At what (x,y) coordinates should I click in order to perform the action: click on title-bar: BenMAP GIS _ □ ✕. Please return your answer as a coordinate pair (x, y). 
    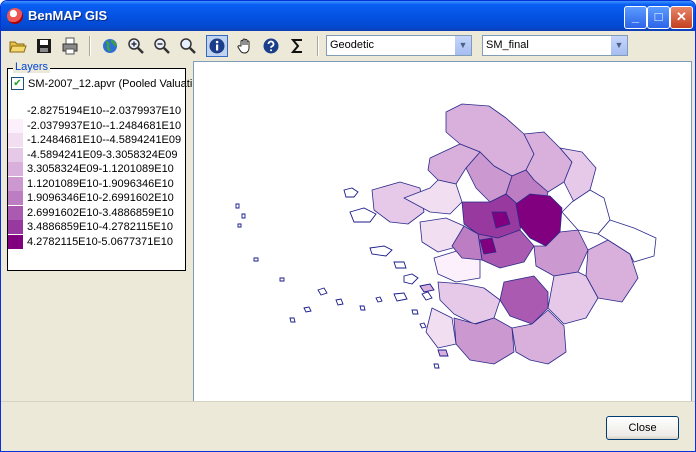
    Looking at the image, I should click on (348, 16).